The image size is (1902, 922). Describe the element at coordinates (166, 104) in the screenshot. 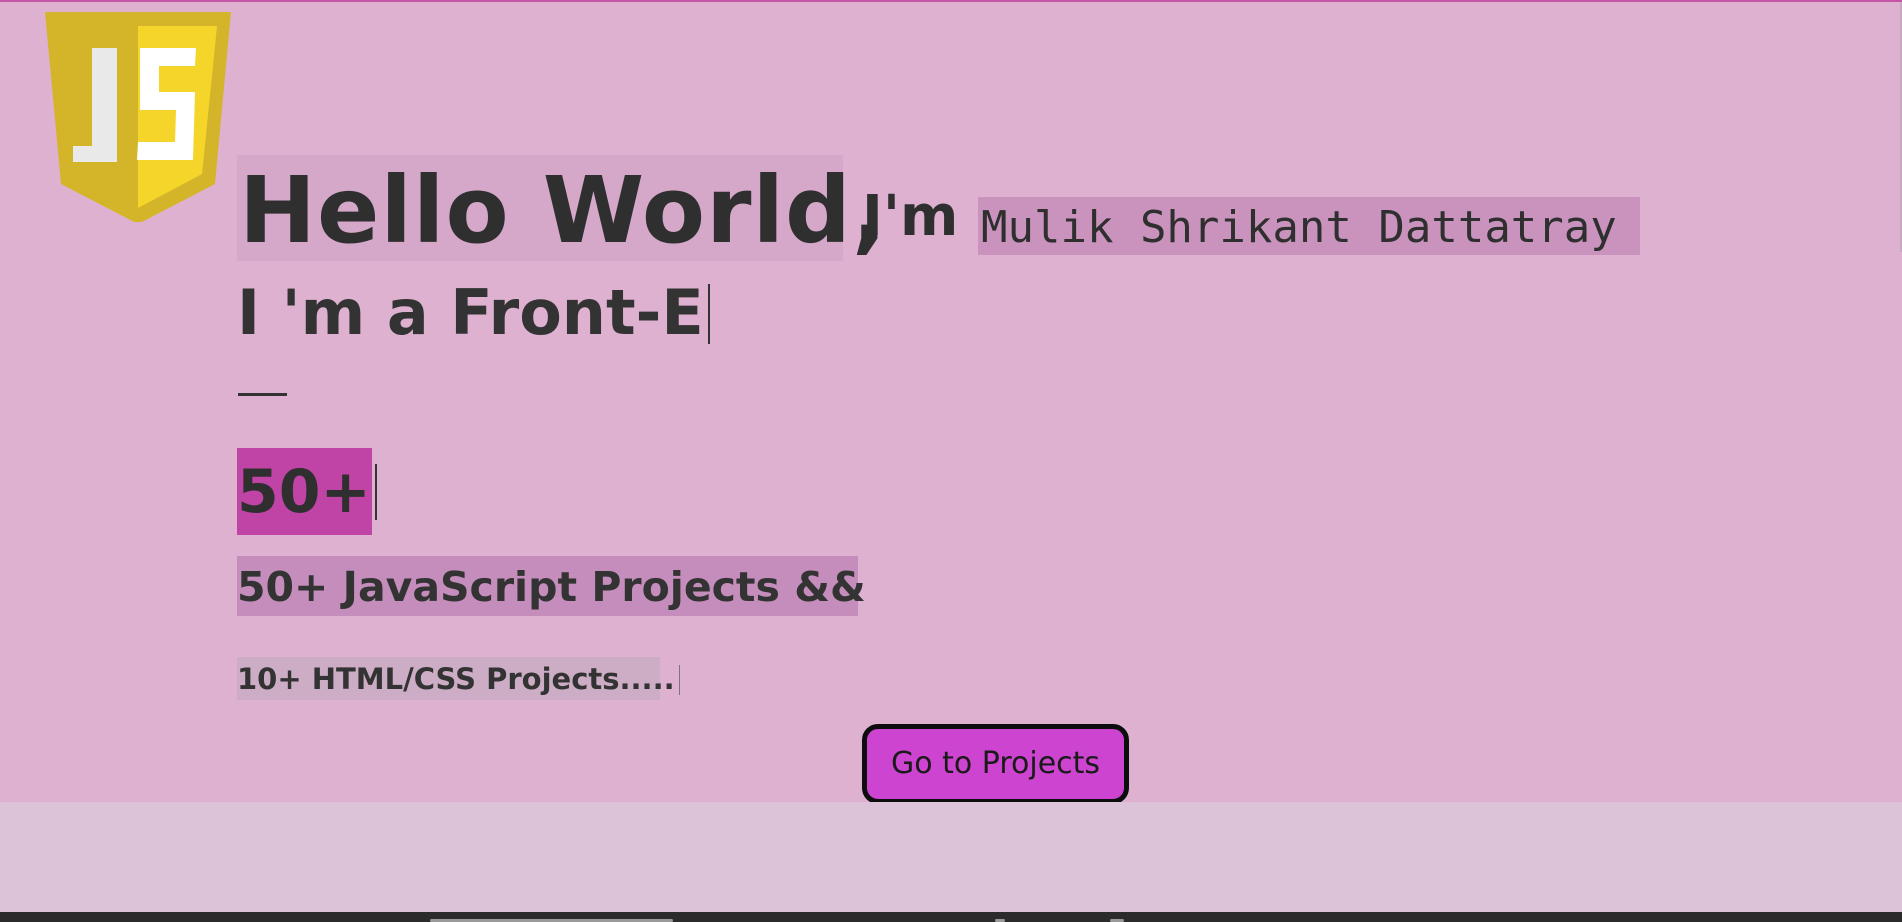

I see `logo-letter-s` at that location.